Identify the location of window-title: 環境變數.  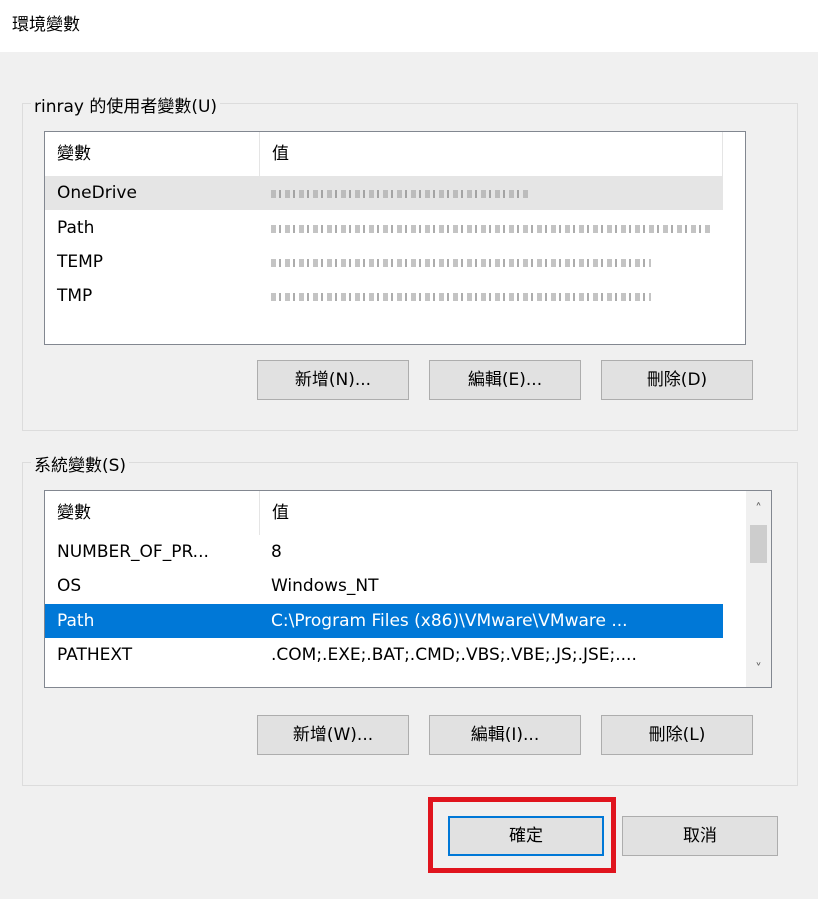
(46, 25).